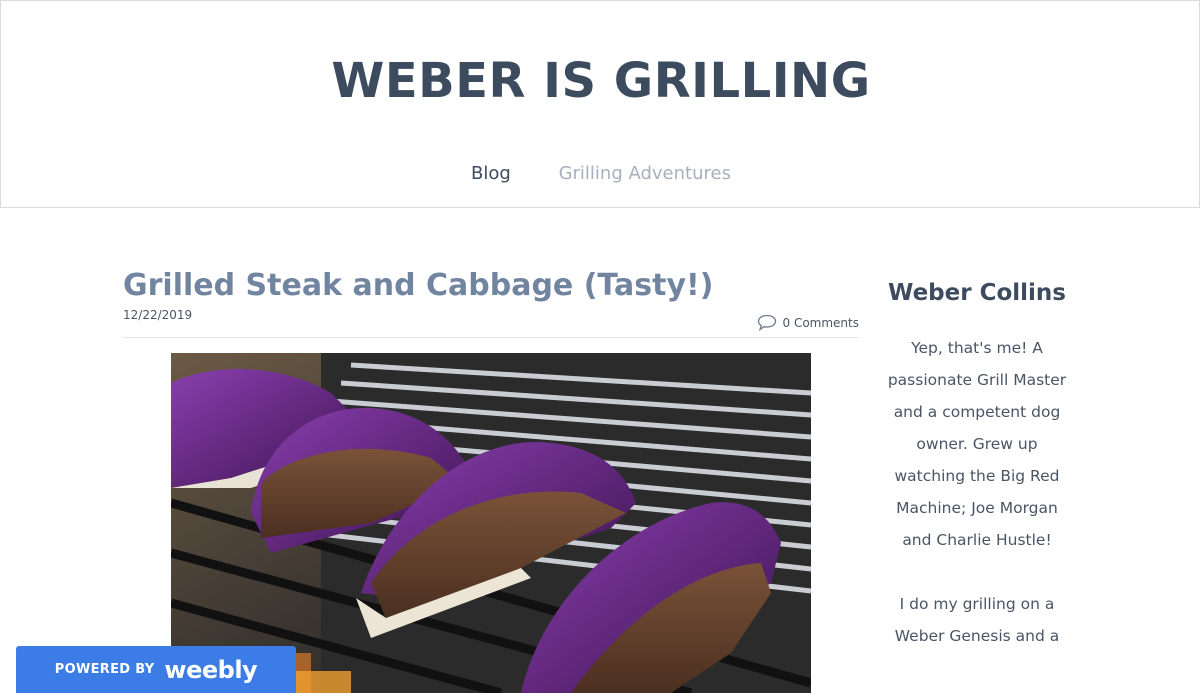 This screenshot has width=1200, height=693. I want to click on comment-bubble-icon, so click(766, 322).